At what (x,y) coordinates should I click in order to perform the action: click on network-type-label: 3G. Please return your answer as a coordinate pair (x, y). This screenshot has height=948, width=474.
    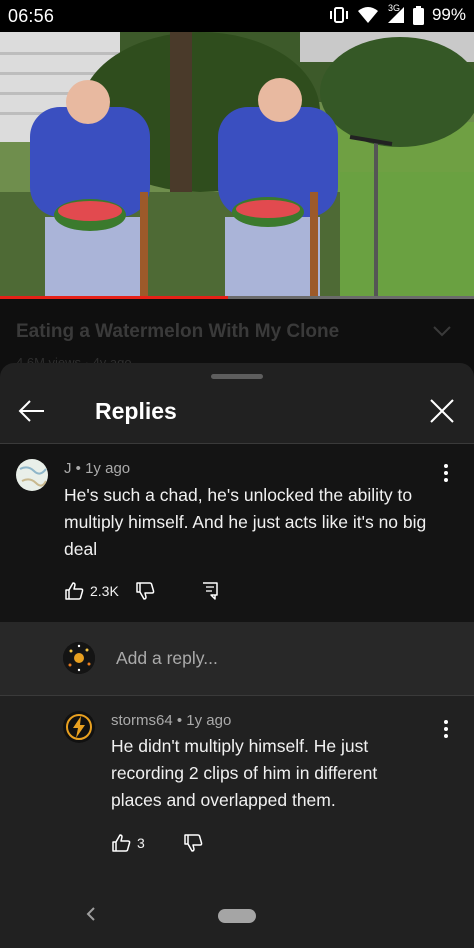
    Looking at the image, I should click on (393, 8).